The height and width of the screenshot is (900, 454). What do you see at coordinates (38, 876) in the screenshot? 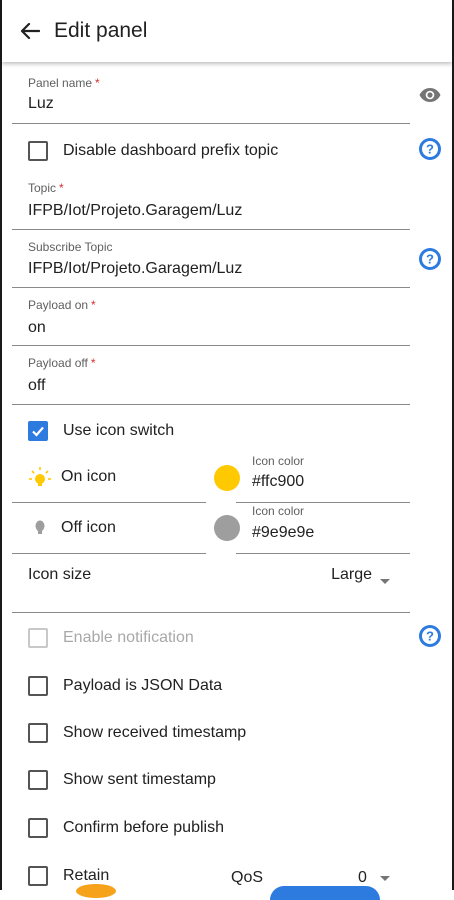
I see `retain-checkbox` at bounding box center [38, 876].